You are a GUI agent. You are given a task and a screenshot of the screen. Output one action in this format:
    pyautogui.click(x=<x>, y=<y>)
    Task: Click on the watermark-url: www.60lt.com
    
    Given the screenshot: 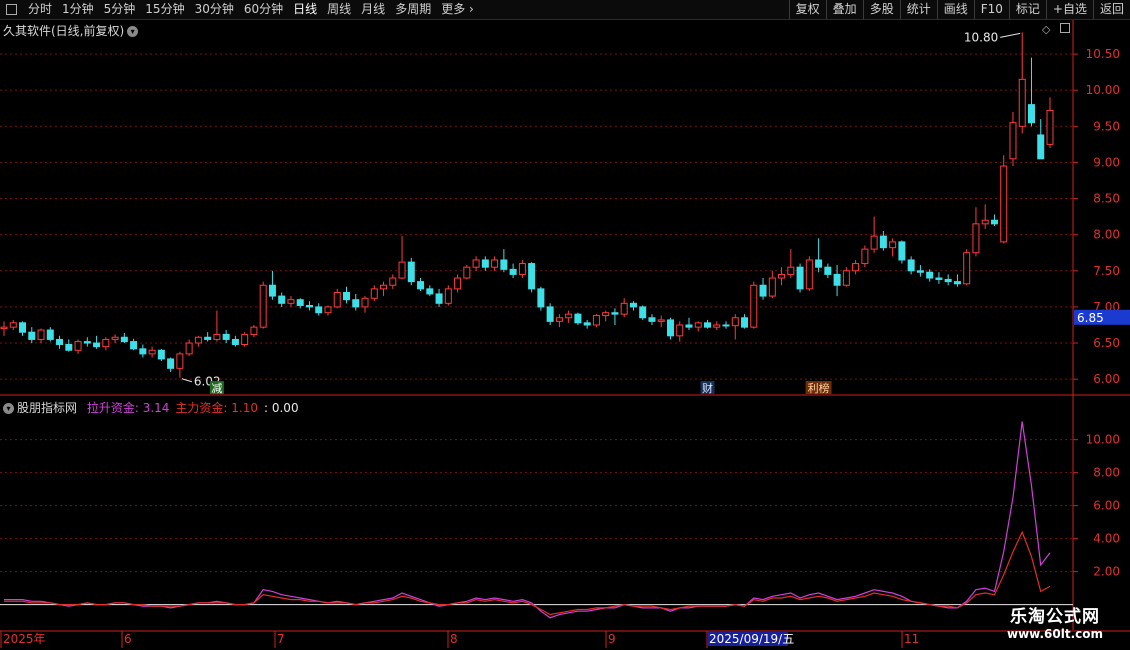 What is the action you would take?
    pyautogui.click(x=1055, y=634)
    